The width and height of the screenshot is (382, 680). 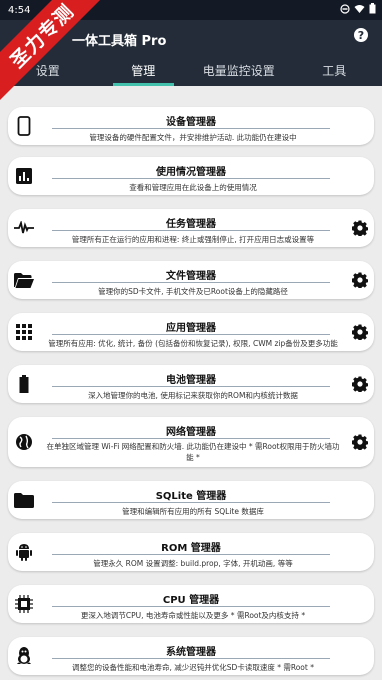 What do you see at coordinates (193, 239) in the screenshot?
I see `card-desc: 管理所有正在运行的应用和进程: 终止或强制停止, 打开应用日志或设置等` at bounding box center [193, 239].